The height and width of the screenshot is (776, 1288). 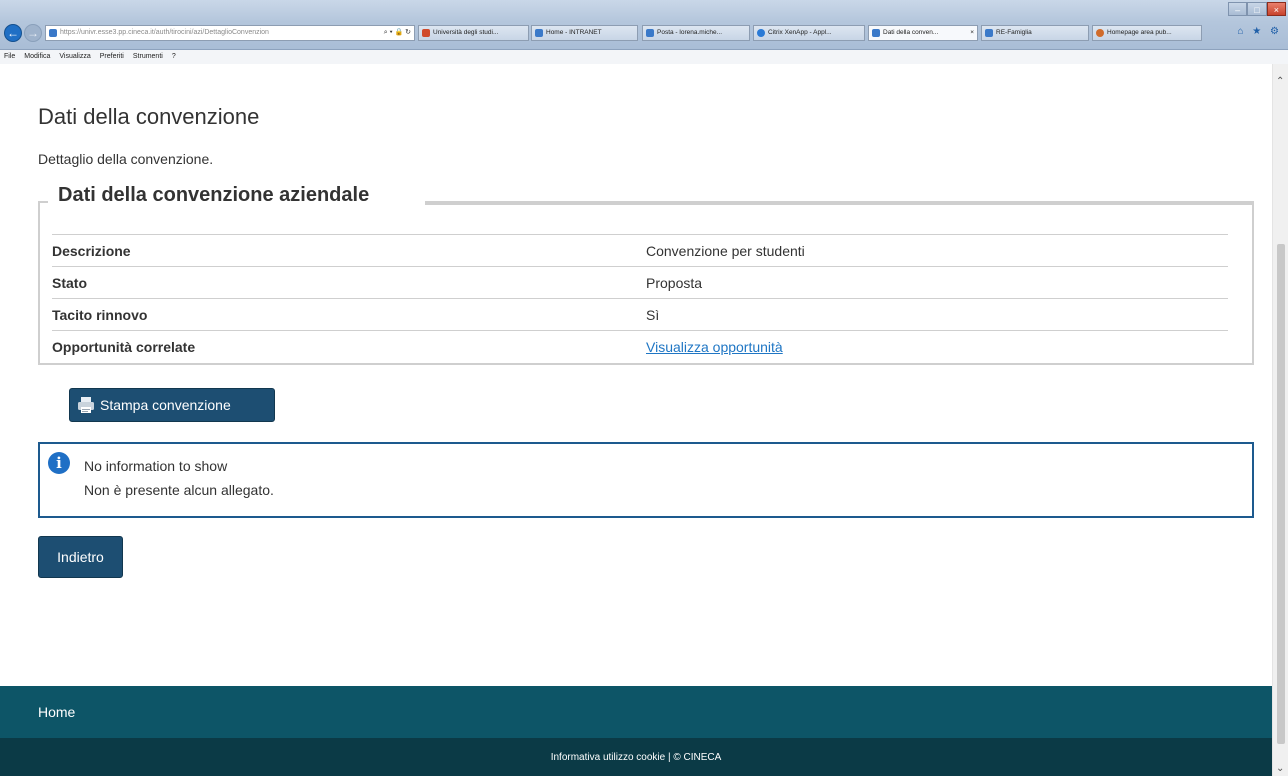 I want to click on close-icon: ×, so click(x=1276, y=9).